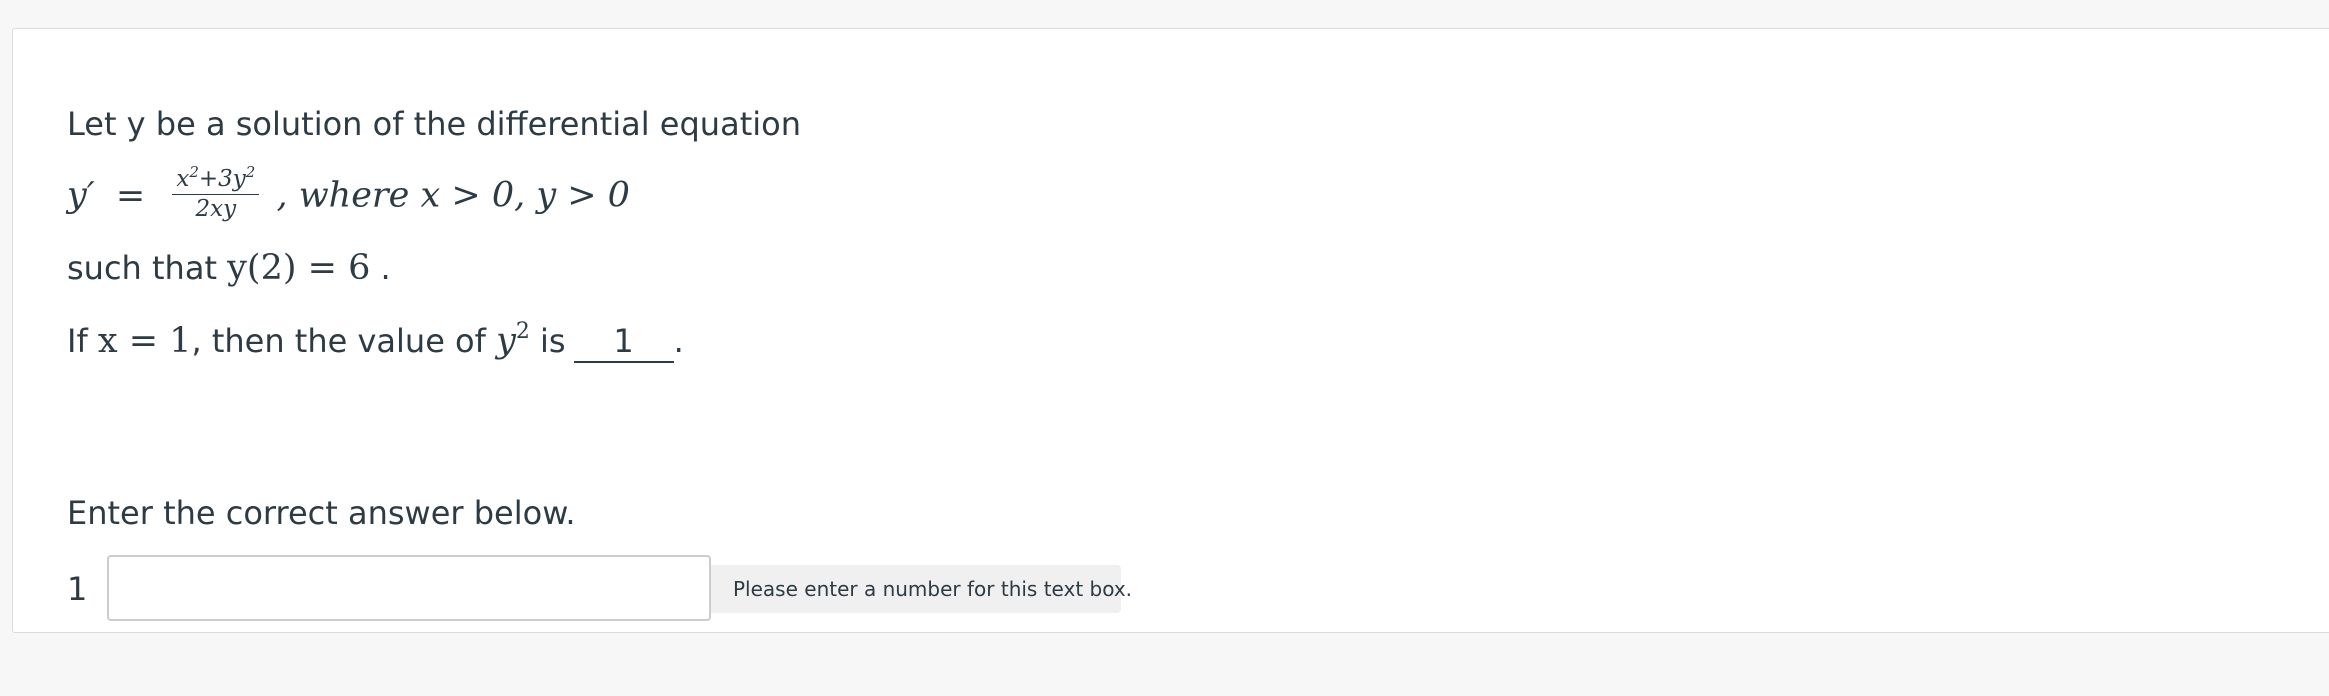 Image resolution: width=2329 pixels, height=696 pixels. What do you see at coordinates (216, 180) in the screenshot?
I see `fraction-numerator: x2+3y2` at bounding box center [216, 180].